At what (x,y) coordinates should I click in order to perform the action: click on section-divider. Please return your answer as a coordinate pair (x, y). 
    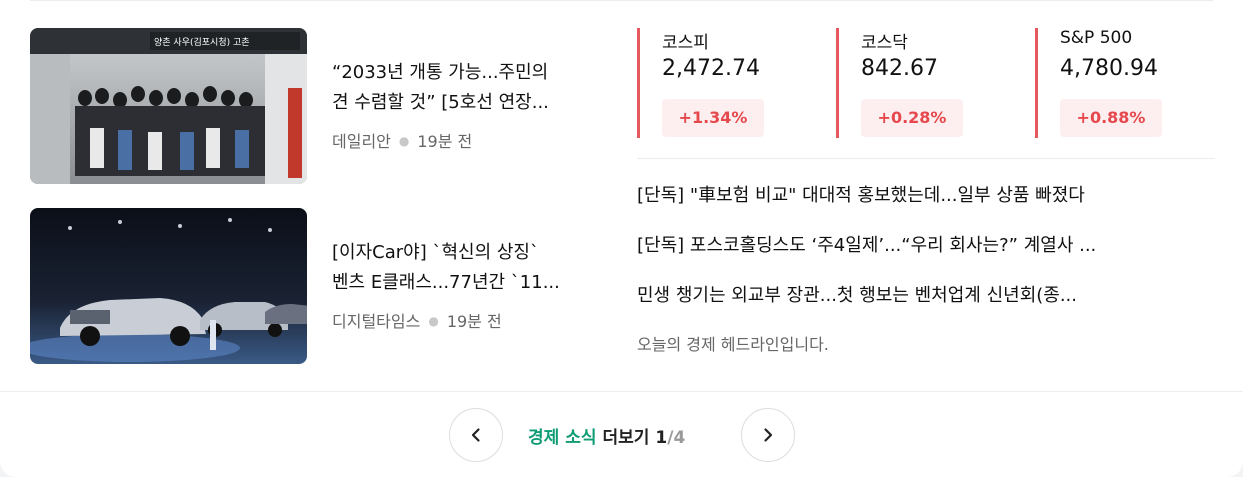
    Looking at the image, I should click on (926, 158).